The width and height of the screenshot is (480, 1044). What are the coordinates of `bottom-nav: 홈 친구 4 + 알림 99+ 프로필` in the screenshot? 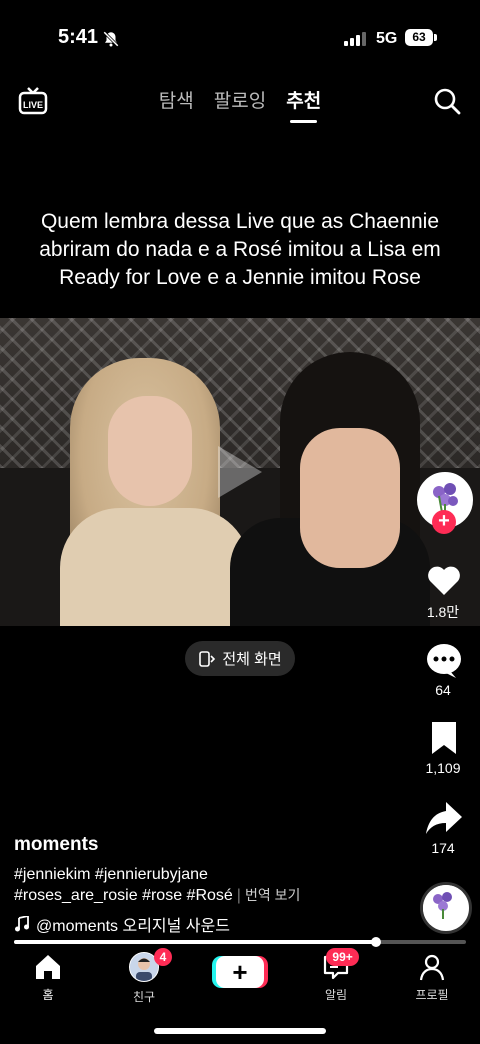 It's located at (240, 979).